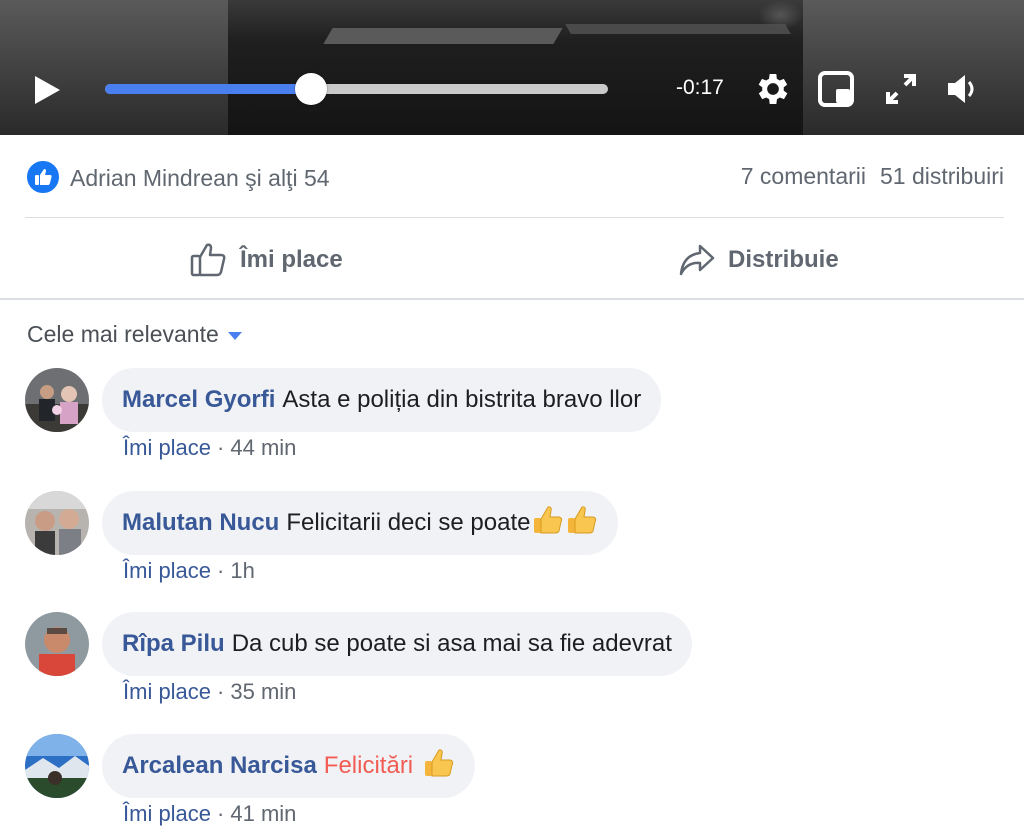 The width and height of the screenshot is (1024, 839). I want to click on like-reaction-icon, so click(43, 177).